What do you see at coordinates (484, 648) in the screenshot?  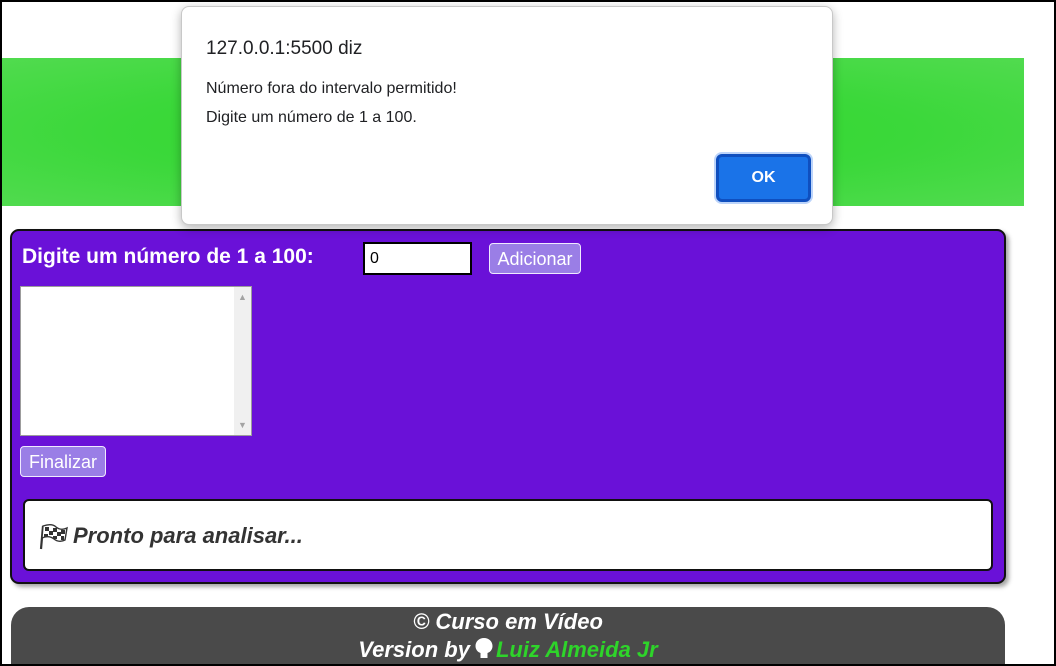 I see `github-icon` at bounding box center [484, 648].